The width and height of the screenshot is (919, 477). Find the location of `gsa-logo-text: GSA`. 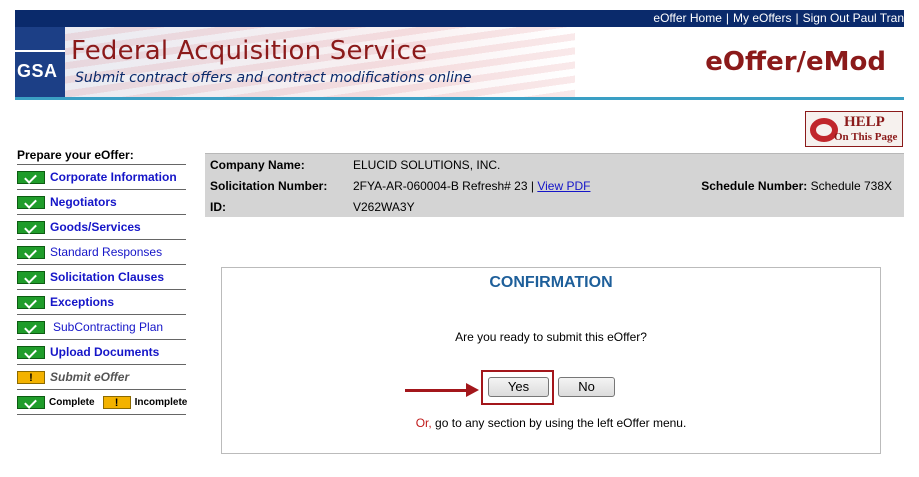

gsa-logo-text: GSA is located at coordinates (37, 71).